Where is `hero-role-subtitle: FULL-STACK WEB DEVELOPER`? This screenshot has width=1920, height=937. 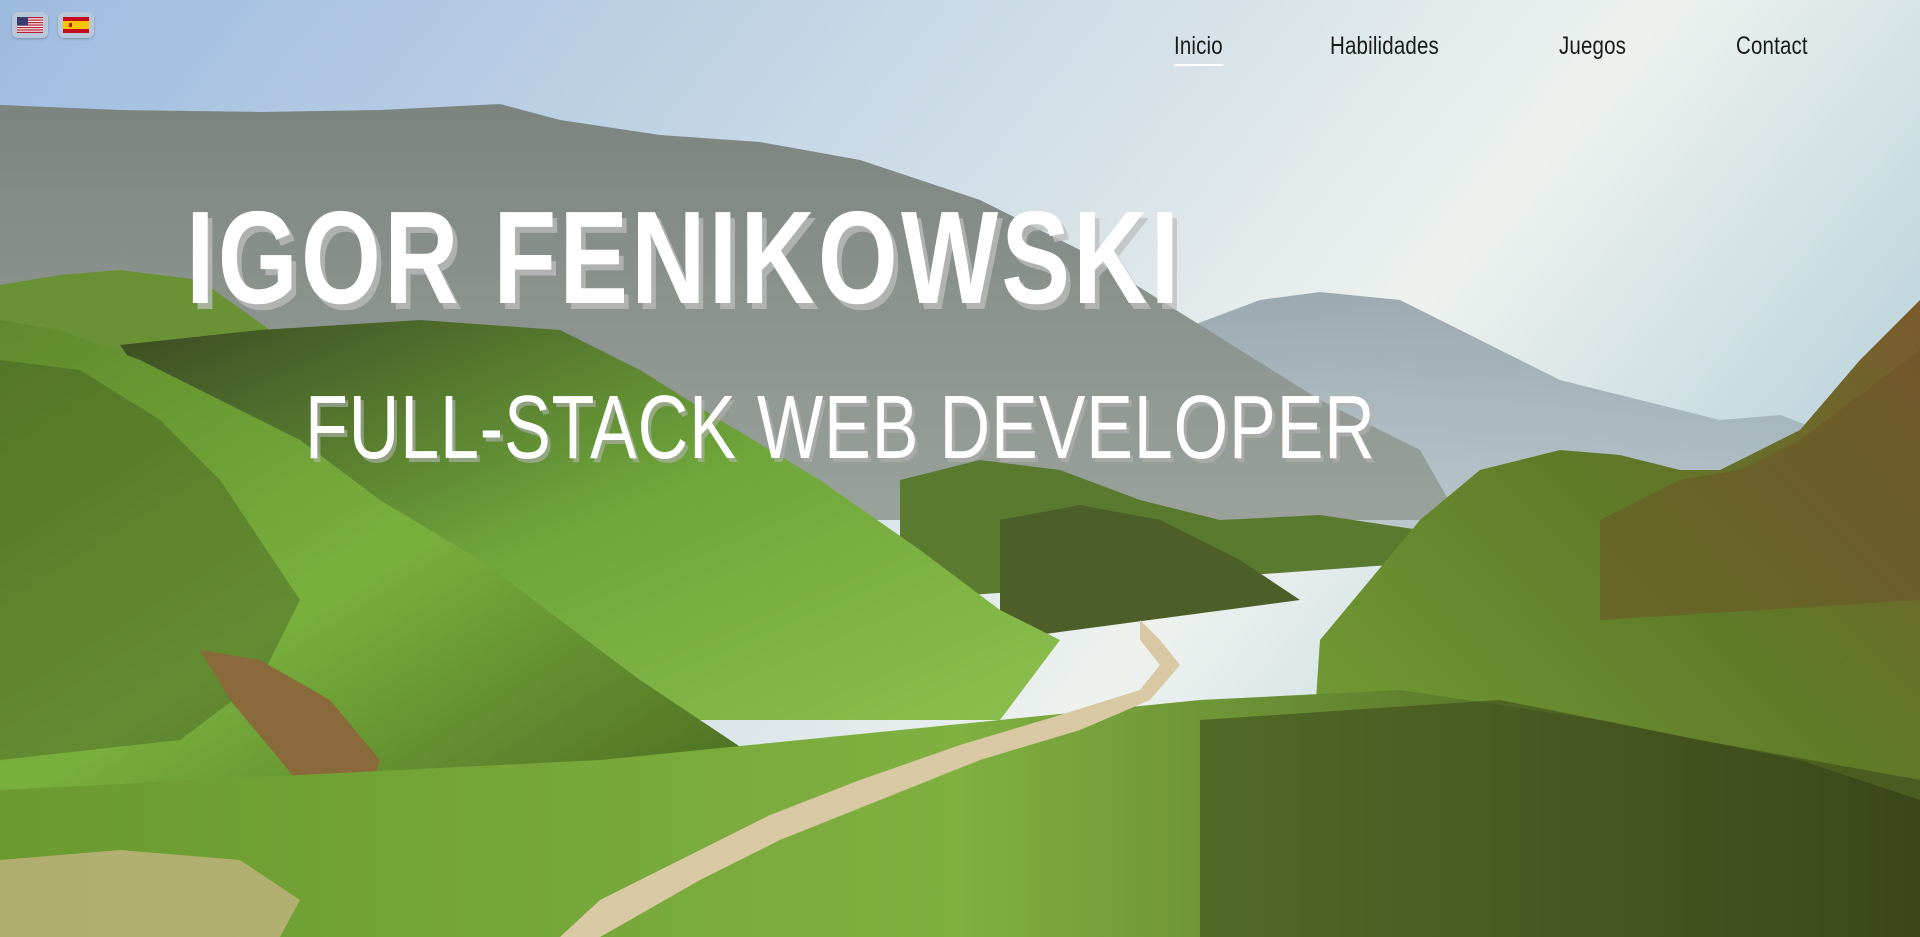
hero-role-subtitle: FULL-STACK WEB DEVELOPER is located at coordinates (840, 428).